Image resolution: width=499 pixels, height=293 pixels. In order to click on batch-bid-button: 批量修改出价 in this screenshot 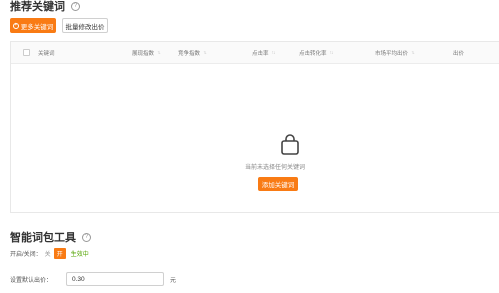, I will do `click(85, 25)`.